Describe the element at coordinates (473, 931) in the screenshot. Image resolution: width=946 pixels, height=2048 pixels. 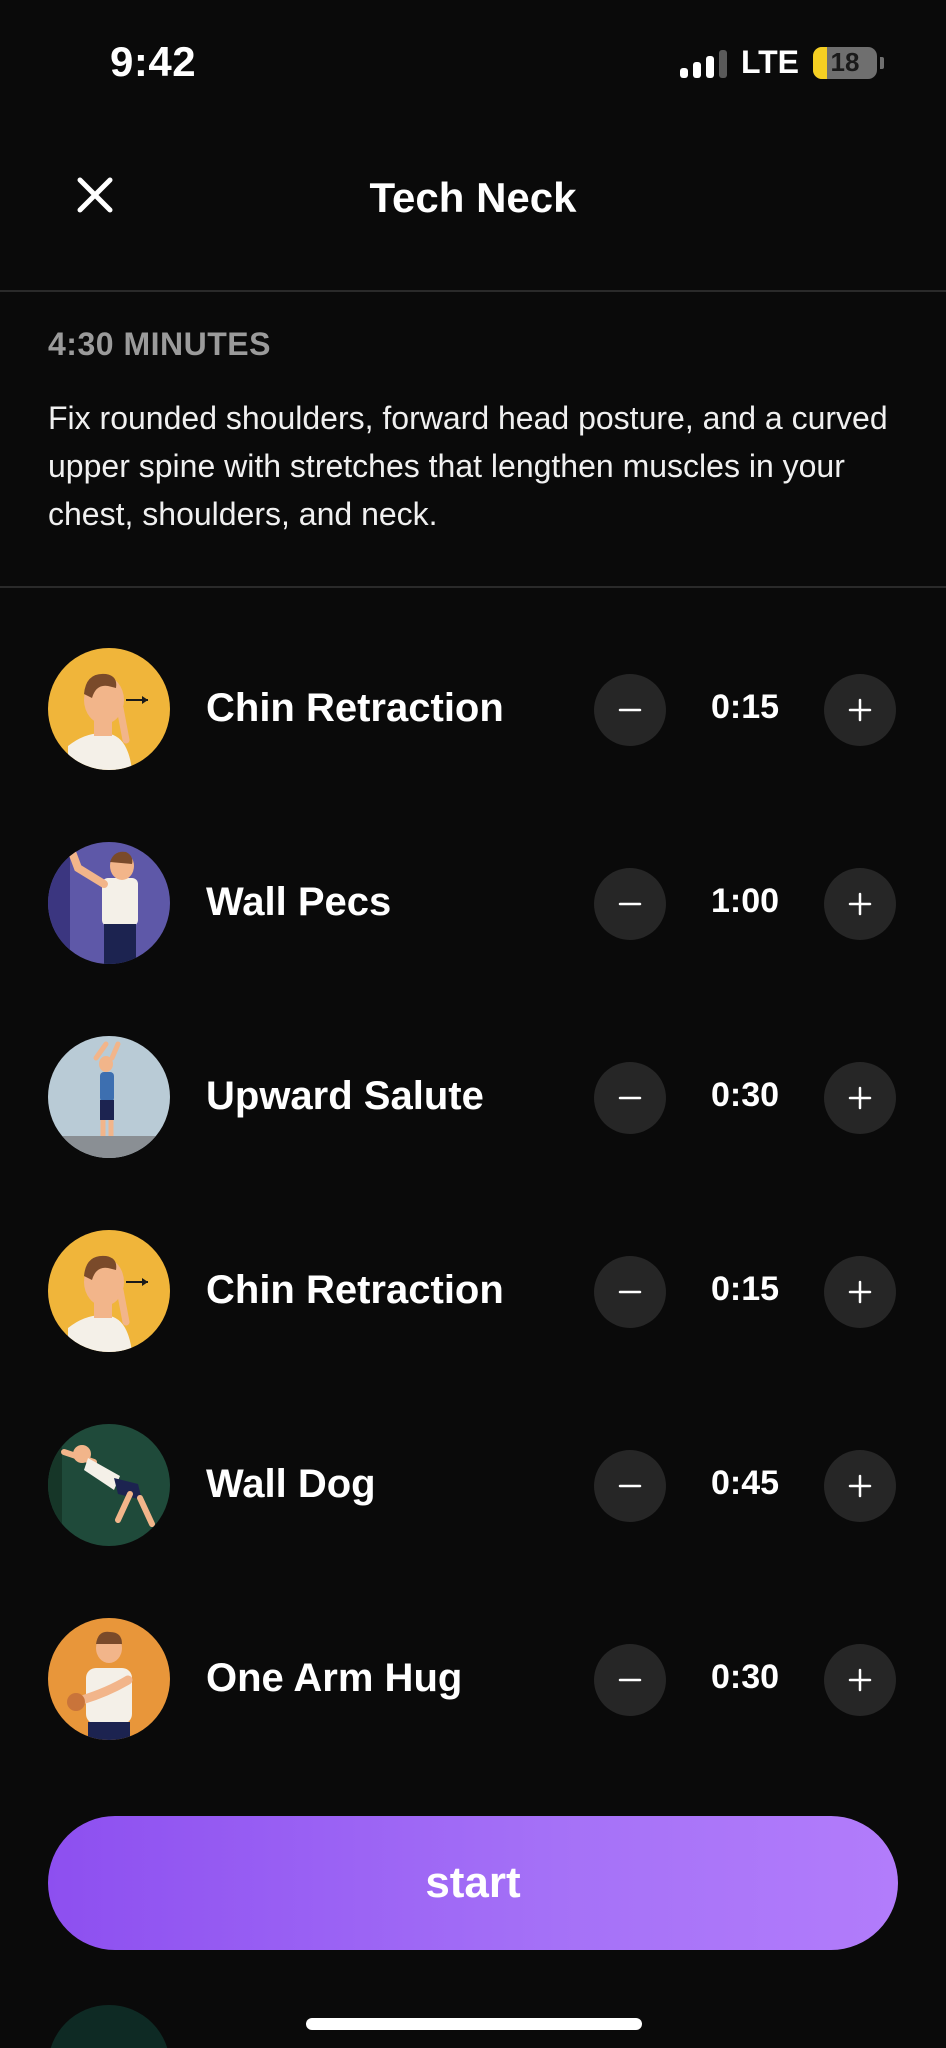
I see `exercise-row: Wall Pecs 1:00` at that location.